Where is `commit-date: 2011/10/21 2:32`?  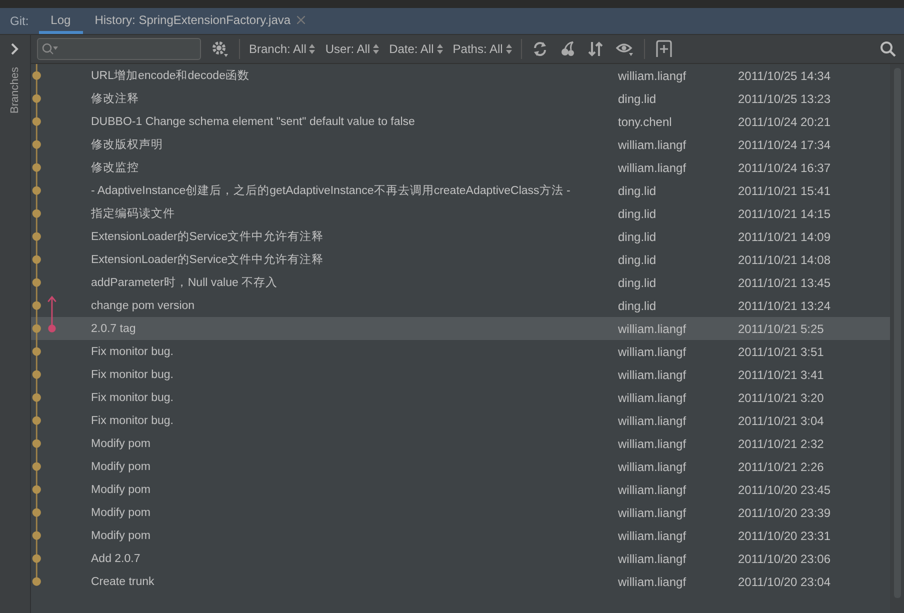 commit-date: 2011/10/21 2:32 is located at coordinates (781, 443).